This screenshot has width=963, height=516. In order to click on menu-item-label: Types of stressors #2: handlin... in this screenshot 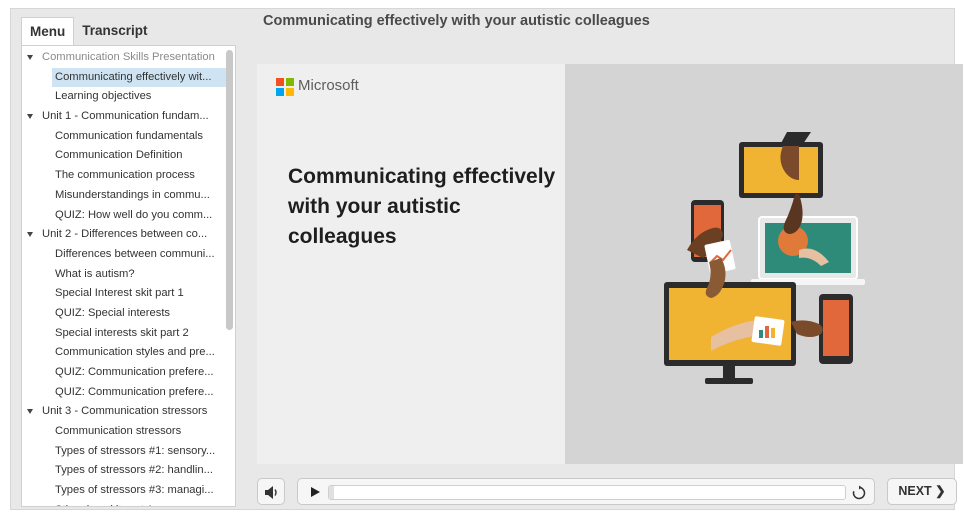, I will do `click(134, 470)`.